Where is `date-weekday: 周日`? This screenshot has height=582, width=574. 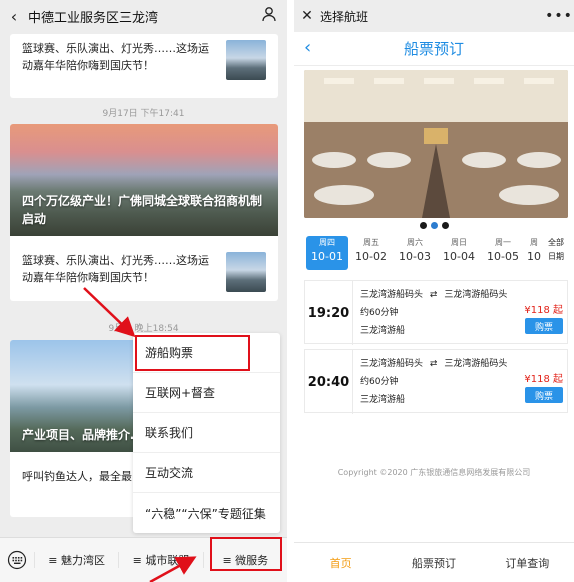 date-weekday: 周日 is located at coordinates (459, 242).